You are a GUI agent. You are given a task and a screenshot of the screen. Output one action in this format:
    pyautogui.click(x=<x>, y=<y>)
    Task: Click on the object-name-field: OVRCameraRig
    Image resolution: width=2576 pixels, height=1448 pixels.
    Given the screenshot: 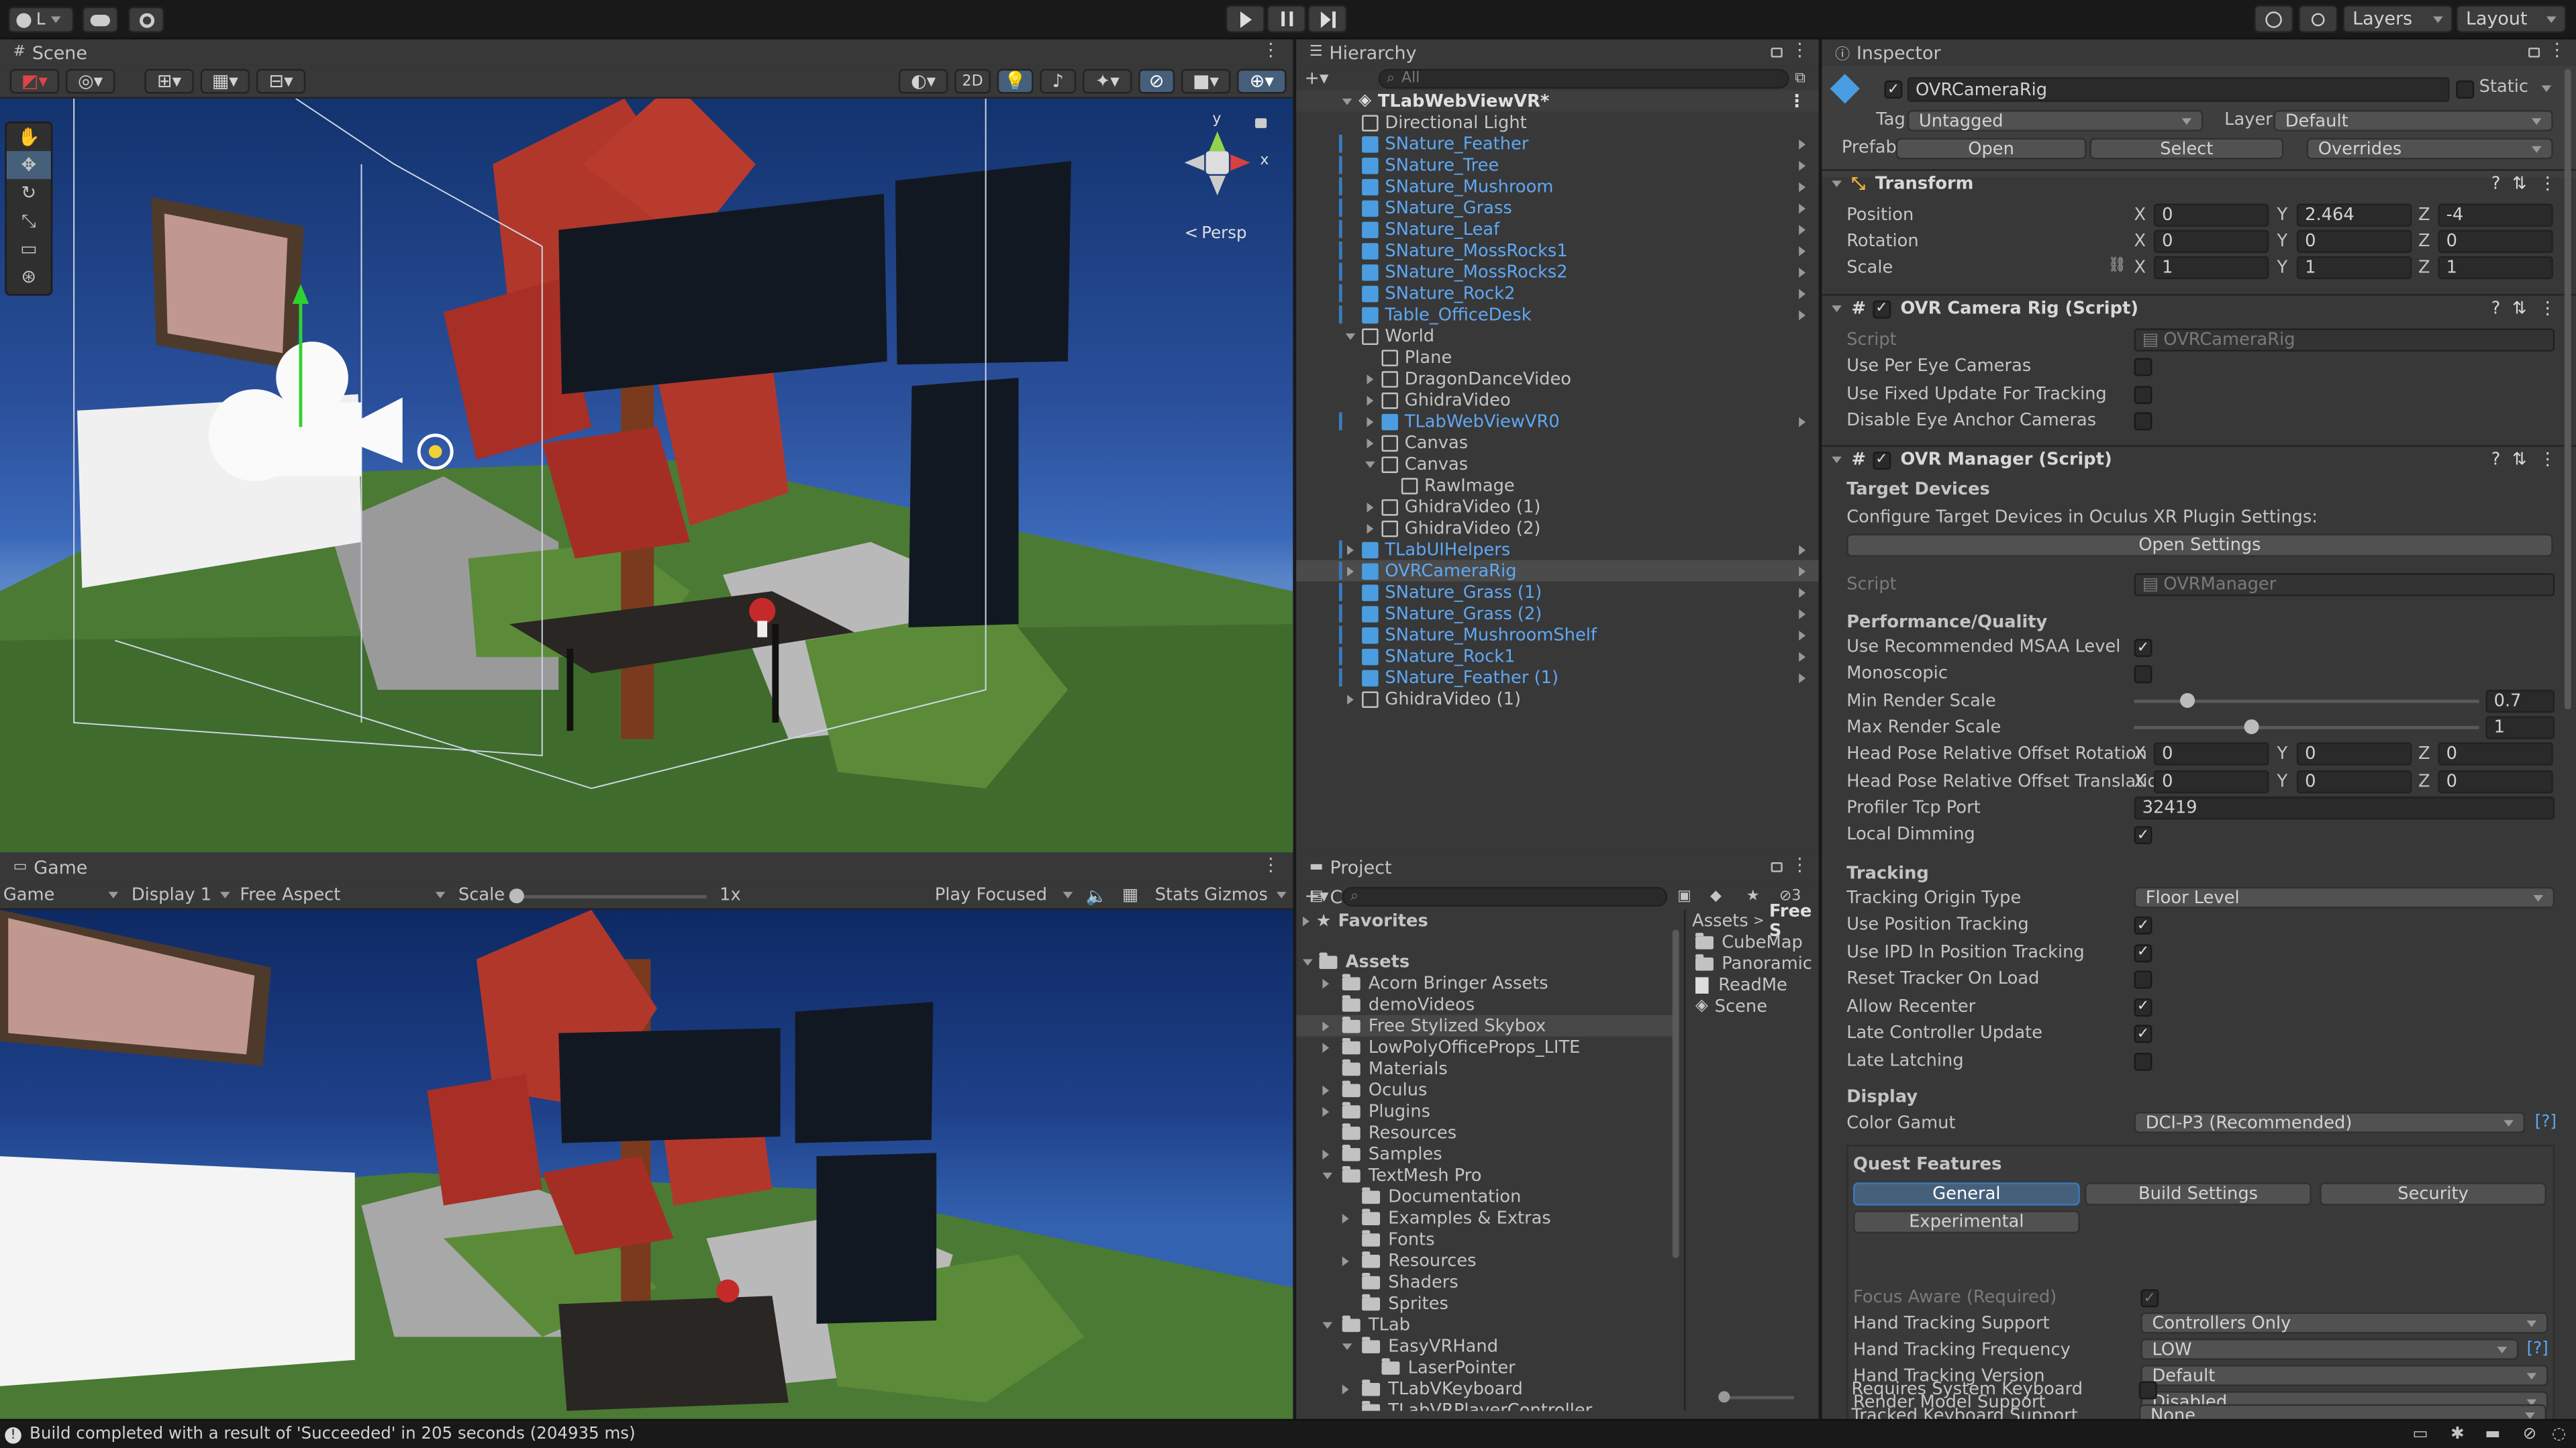 What is the action you would take?
    pyautogui.click(x=2178, y=89)
    